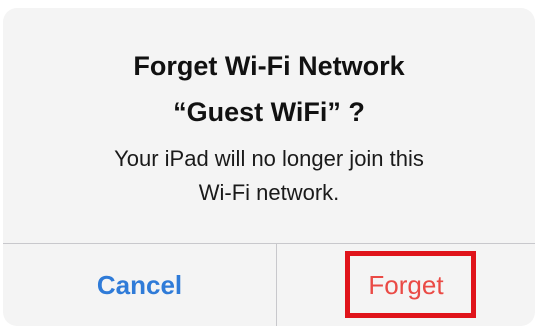 The image size is (544, 329). I want to click on cancel-button: Cancel, so click(139, 285).